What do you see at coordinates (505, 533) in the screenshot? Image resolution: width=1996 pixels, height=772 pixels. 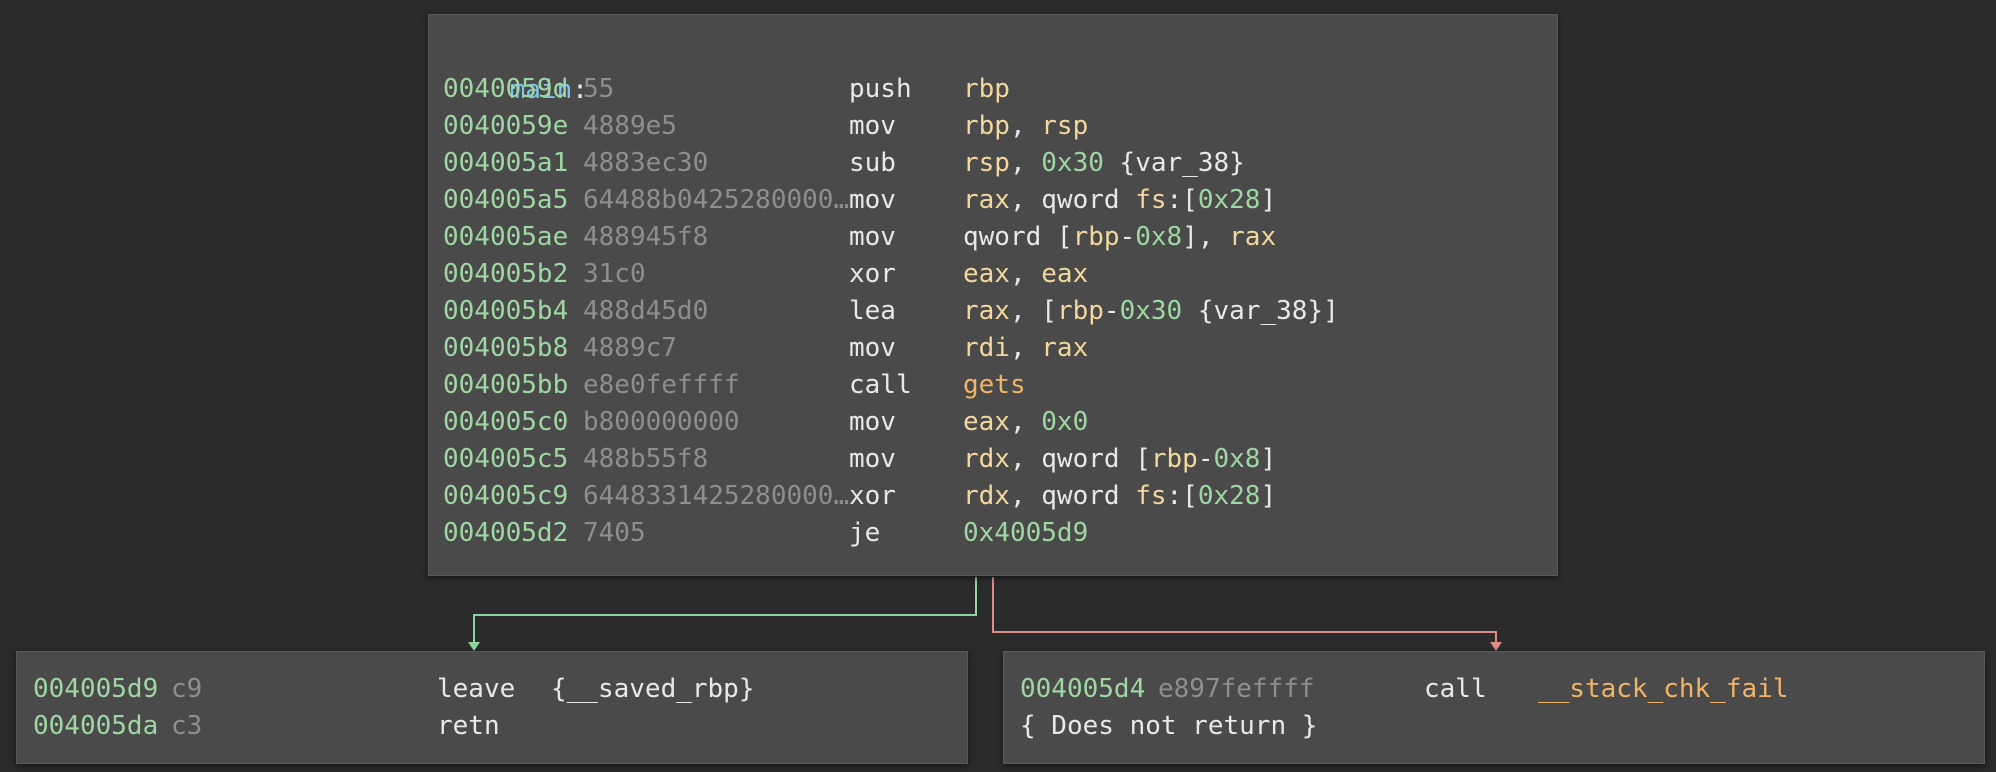 I see `instruction-address: 004005d2` at bounding box center [505, 533].